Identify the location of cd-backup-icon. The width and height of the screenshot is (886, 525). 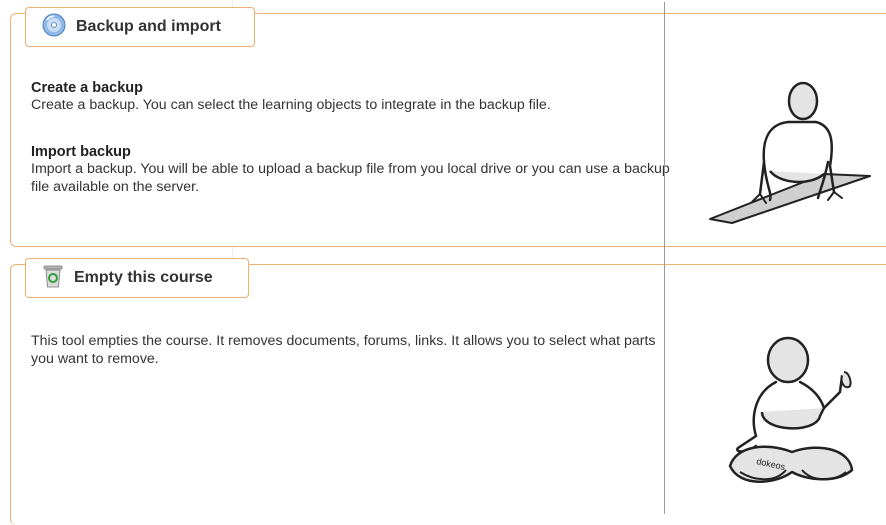
(54, 27).